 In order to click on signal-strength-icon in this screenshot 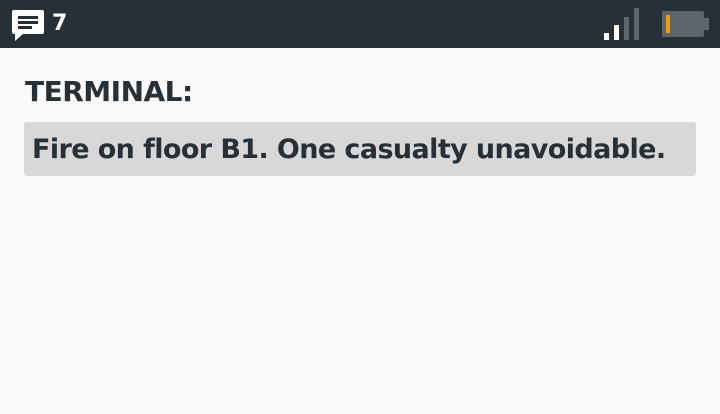, I will do `click(621, 24)`.